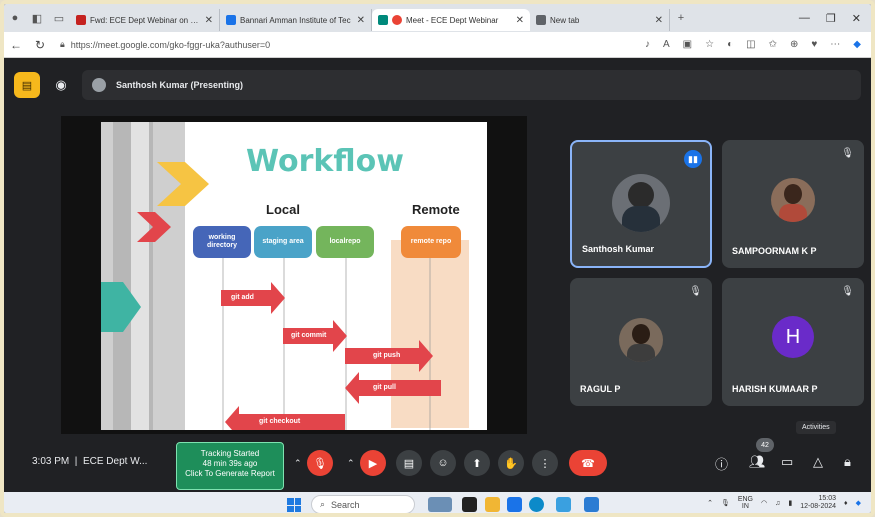 The image size is (875, 517). Describe the element at coordinates (27, 85) in the screenshot. I see `presentation-icon: ▤` at that location.